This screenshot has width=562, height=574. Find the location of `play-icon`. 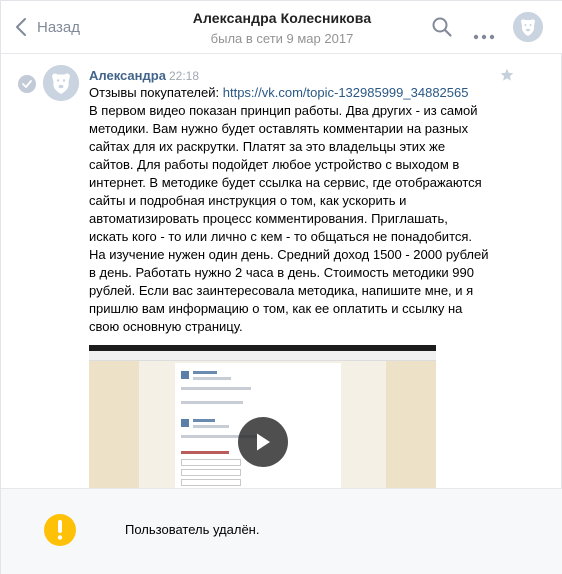

play-icon is located at coordinates (263, 442).